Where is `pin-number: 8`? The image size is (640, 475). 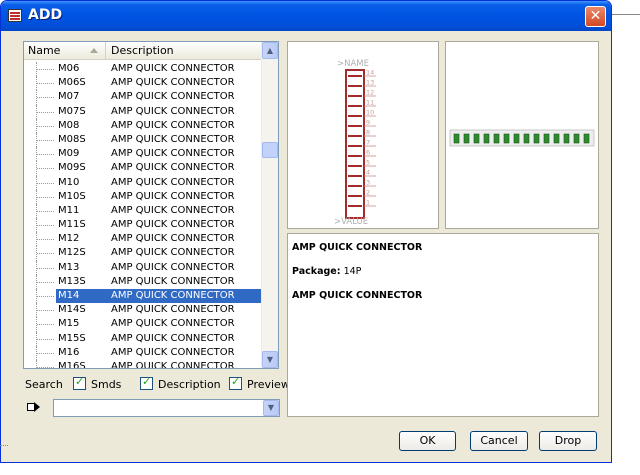 pin-number: 8 is located at coordinates (368, 133).